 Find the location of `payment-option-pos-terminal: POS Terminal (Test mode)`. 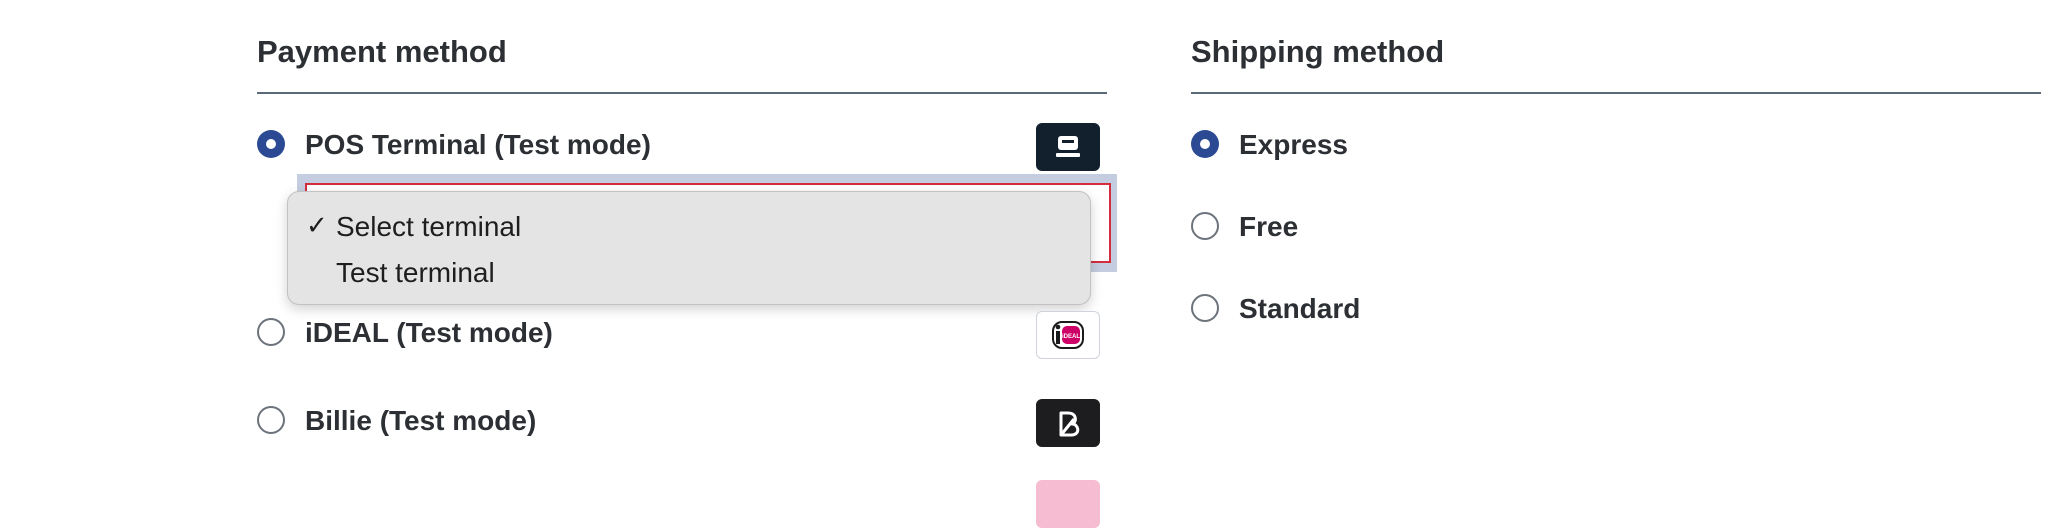

payment-option-pos-terminal: POS Terminal (Test mode) is located at coordinates (682, 147).